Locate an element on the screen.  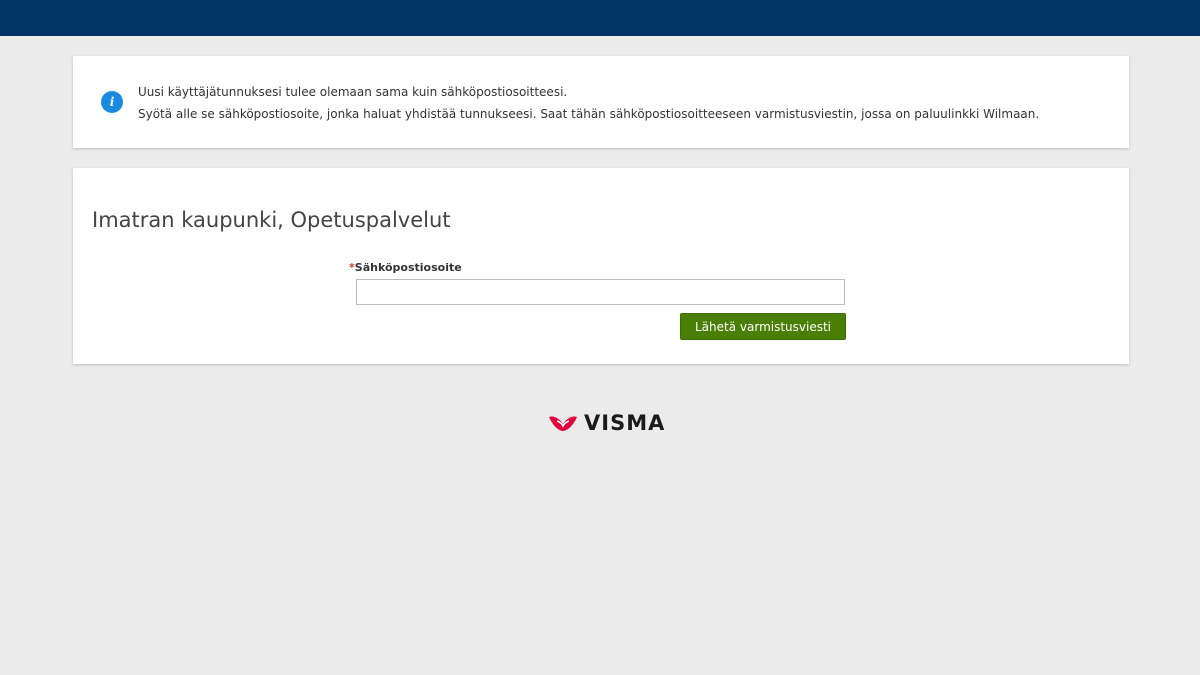
email-label: *Sähköpostiosoite is located at coordinates (405, 267).